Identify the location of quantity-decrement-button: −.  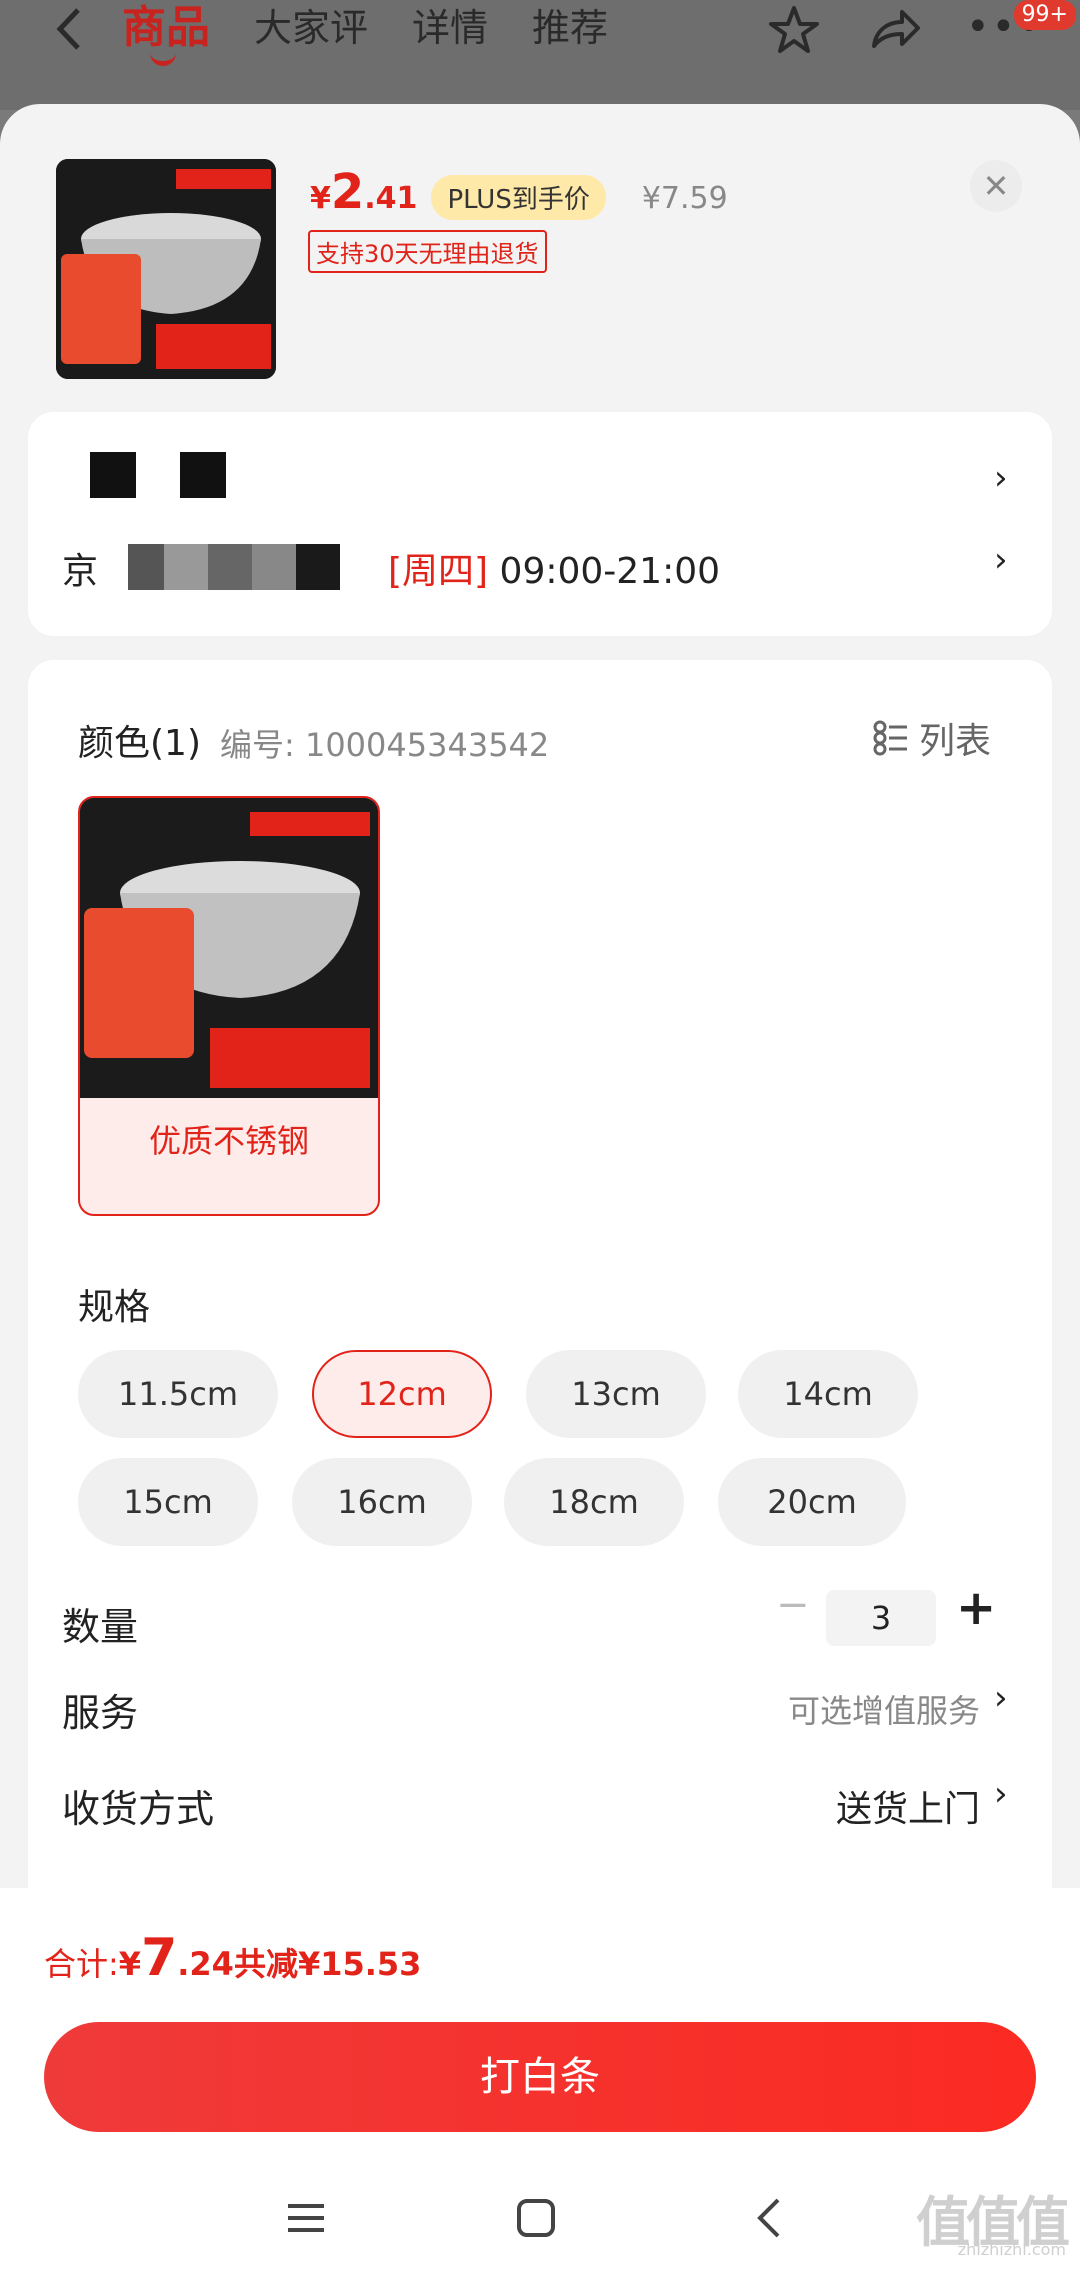
(793, 1605).